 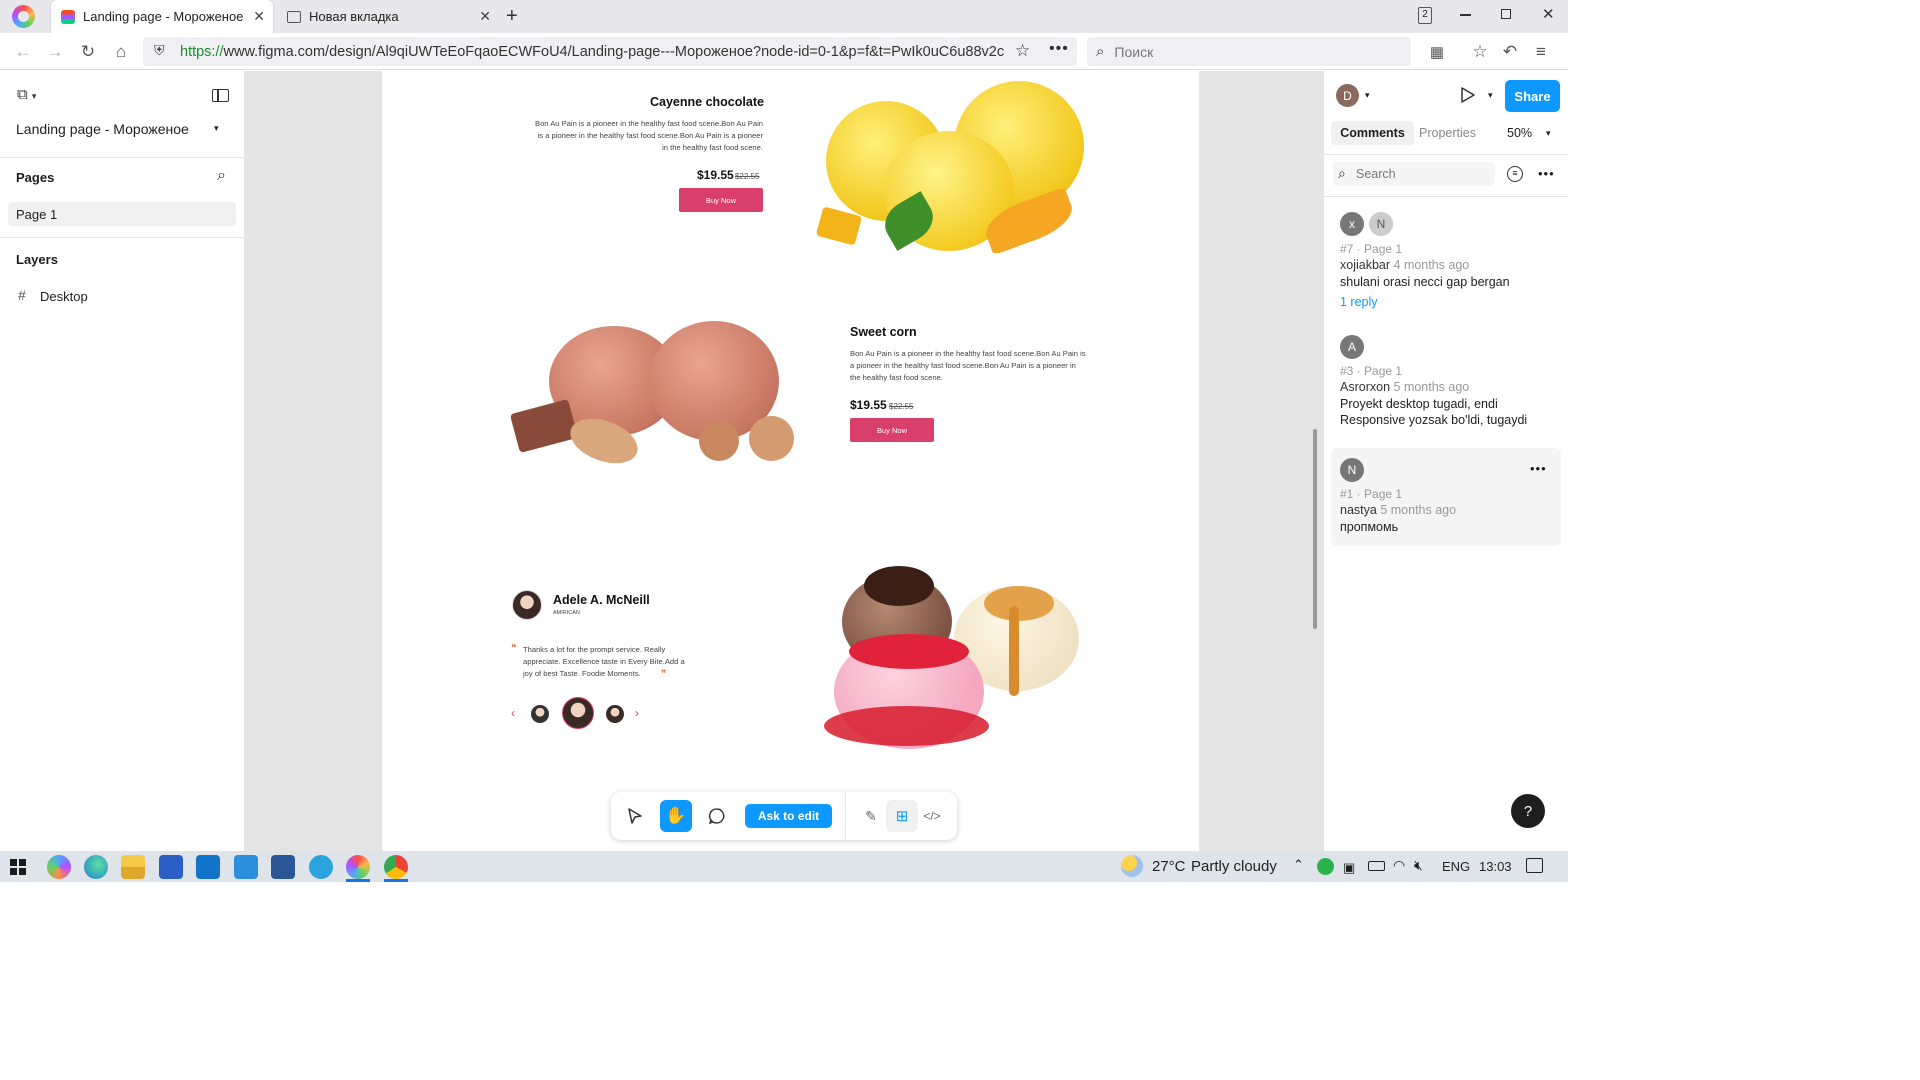 What do you see at coordinates (1414, 174) in the screenshot?
I see `comments-search-input: ⌕ Search` at bounding box center [1414, 174].